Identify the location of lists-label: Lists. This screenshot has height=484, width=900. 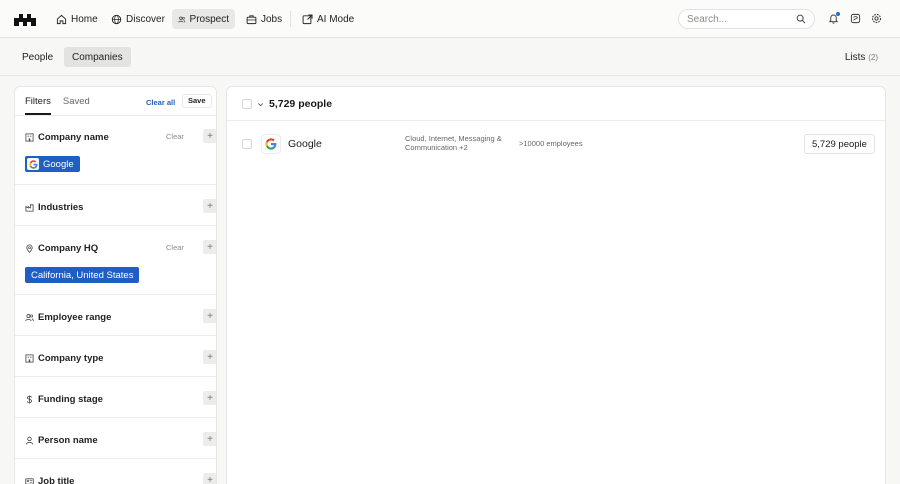
(855, 57).